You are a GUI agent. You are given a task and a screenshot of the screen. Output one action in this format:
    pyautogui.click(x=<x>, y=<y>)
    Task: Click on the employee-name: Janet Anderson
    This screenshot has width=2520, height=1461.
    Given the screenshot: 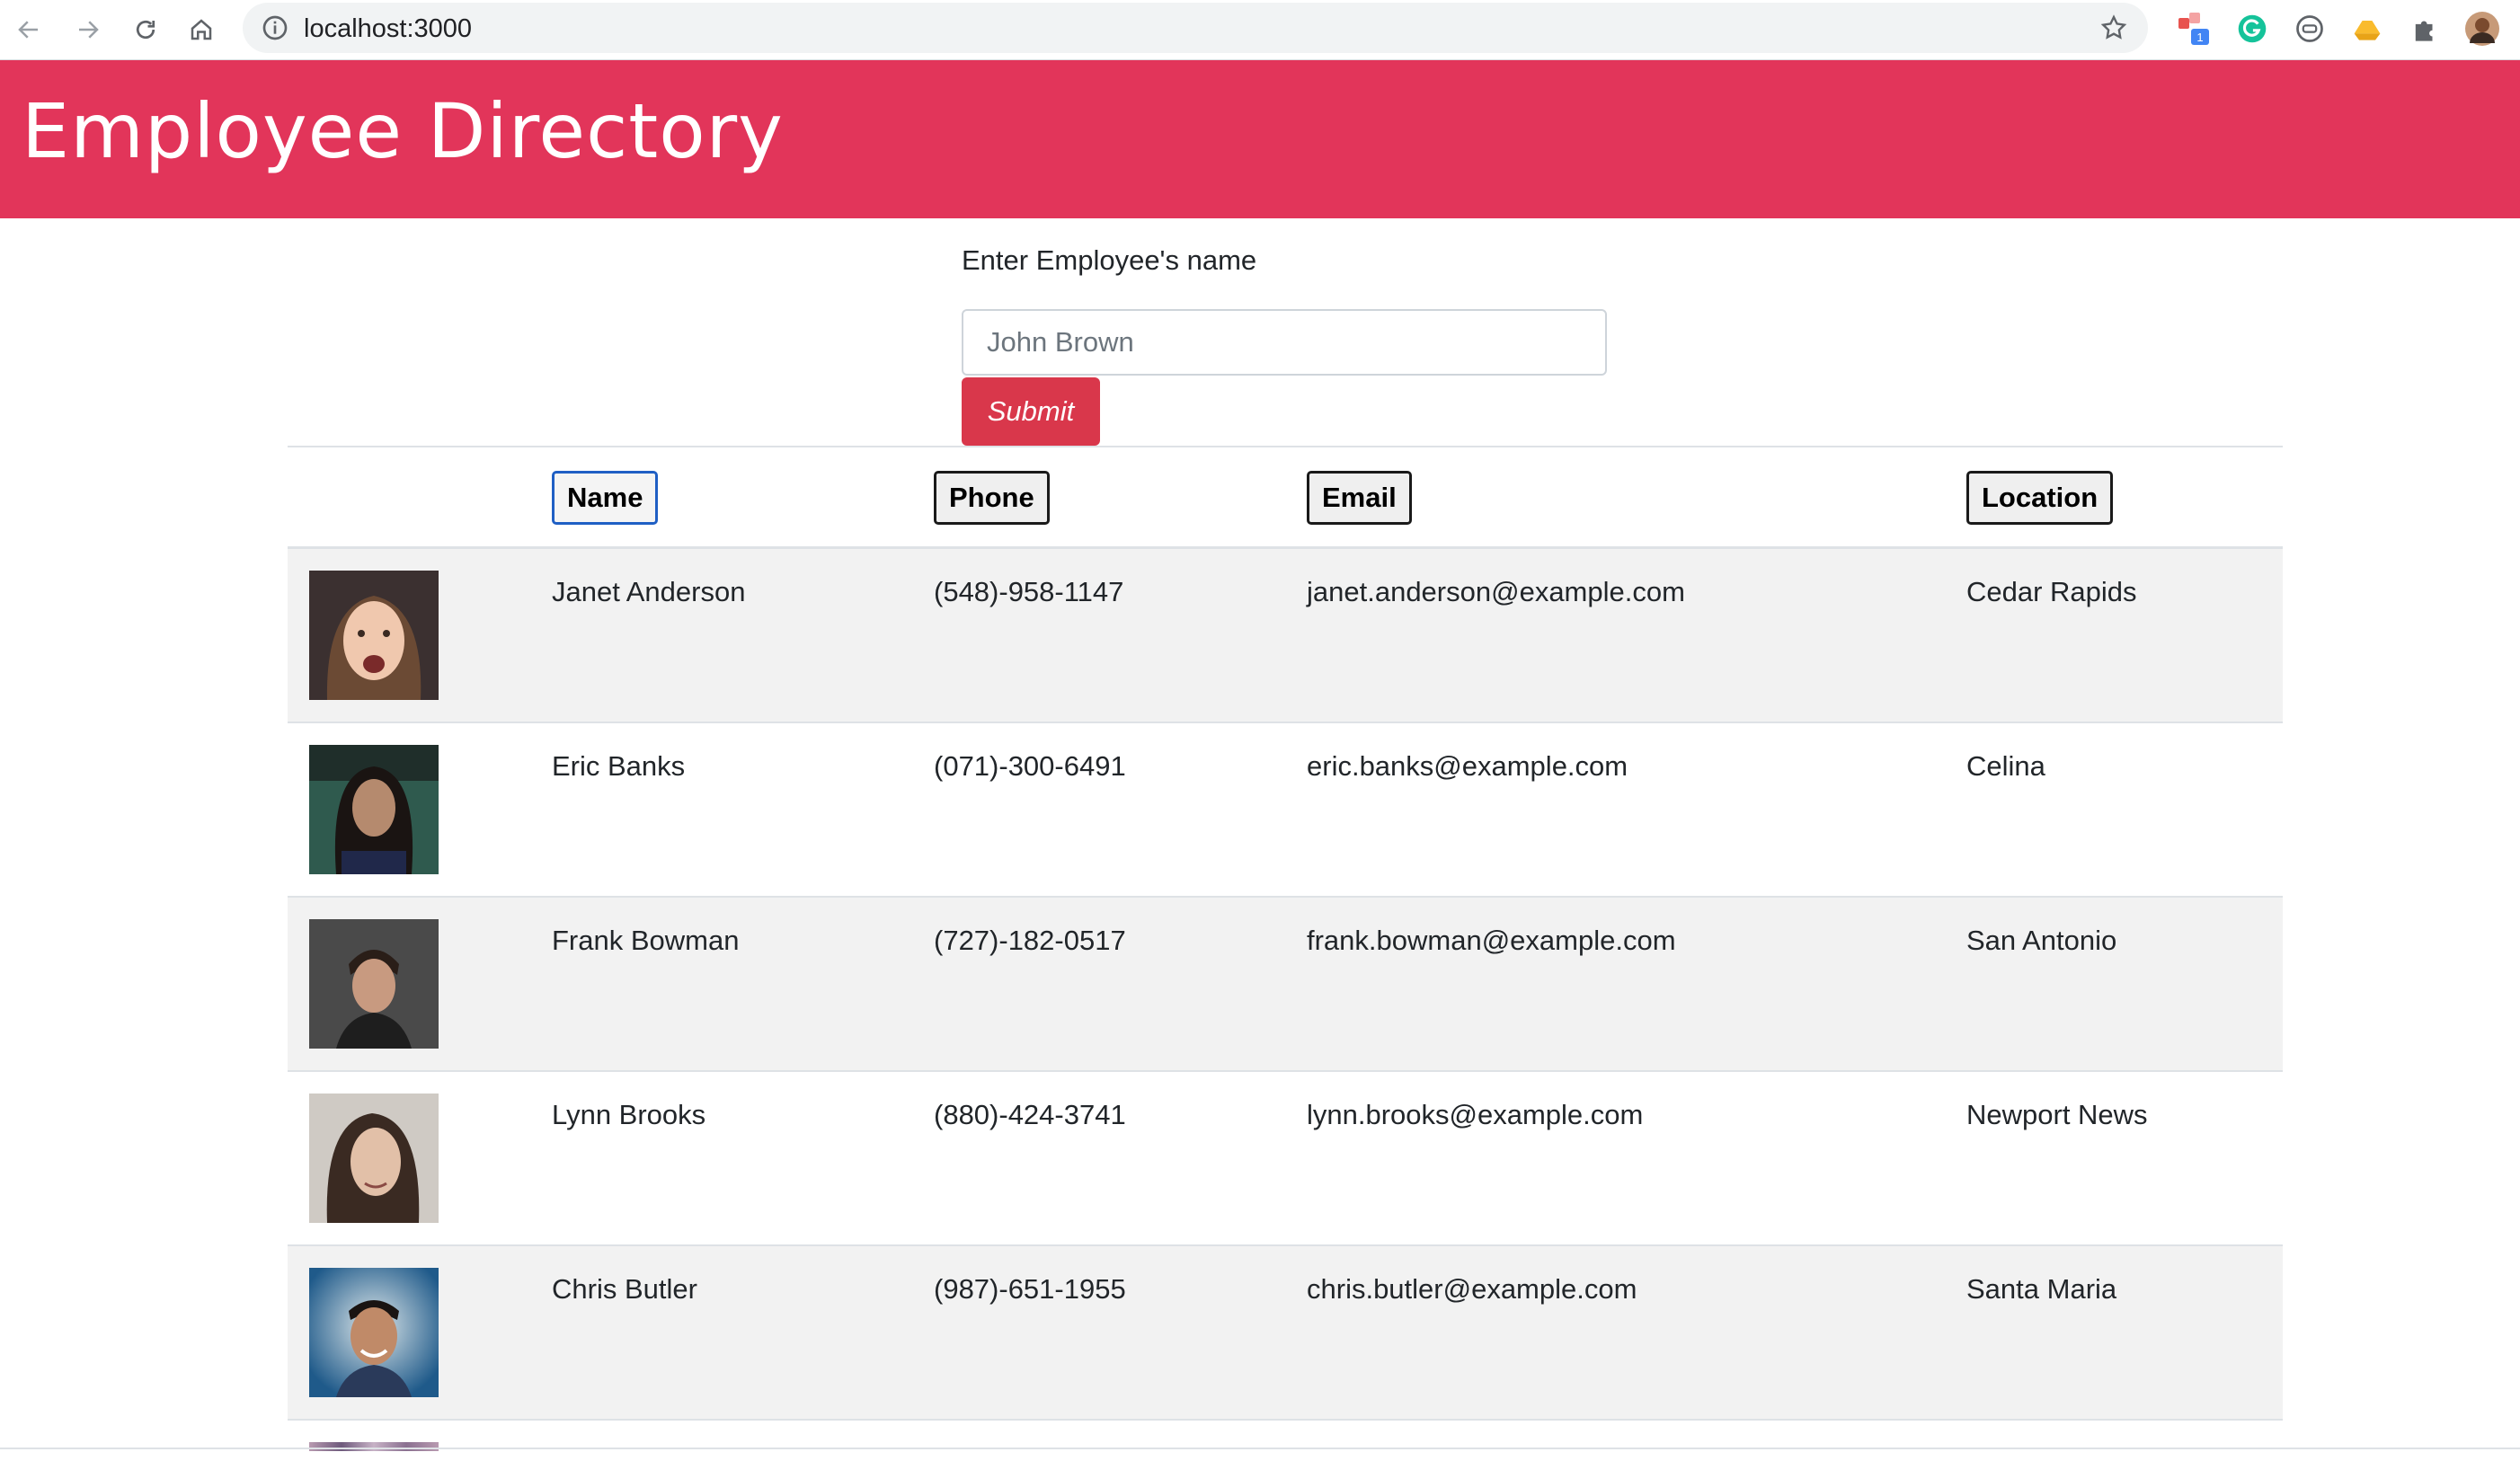 What is the action you would take?
    pyautogui.click(x=649, y=591)
    